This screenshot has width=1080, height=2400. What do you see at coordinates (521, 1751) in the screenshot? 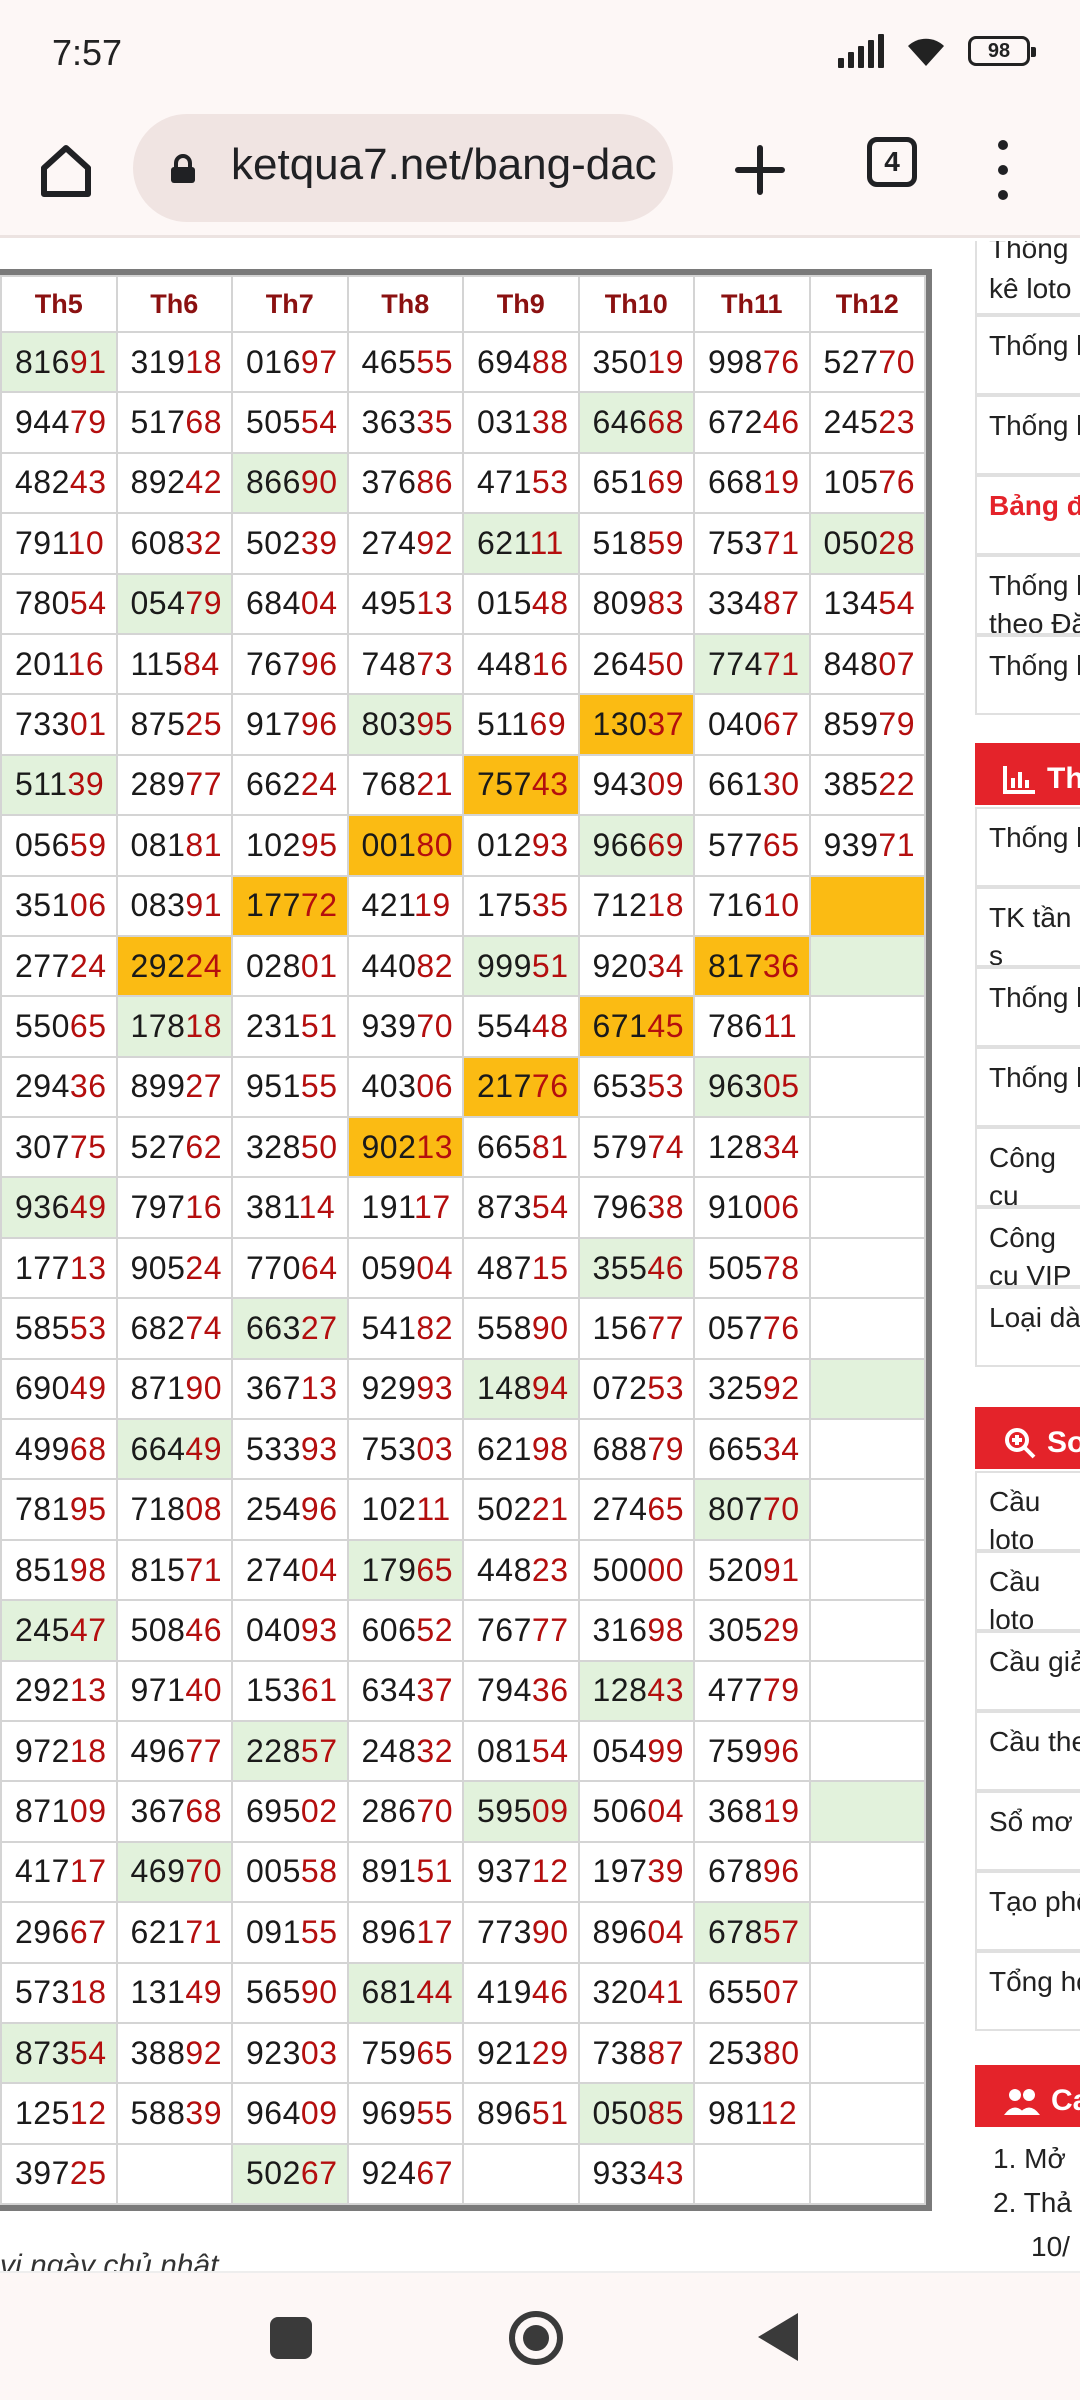
I see `result-cell: 08154` at bounding box center [521, 1751].